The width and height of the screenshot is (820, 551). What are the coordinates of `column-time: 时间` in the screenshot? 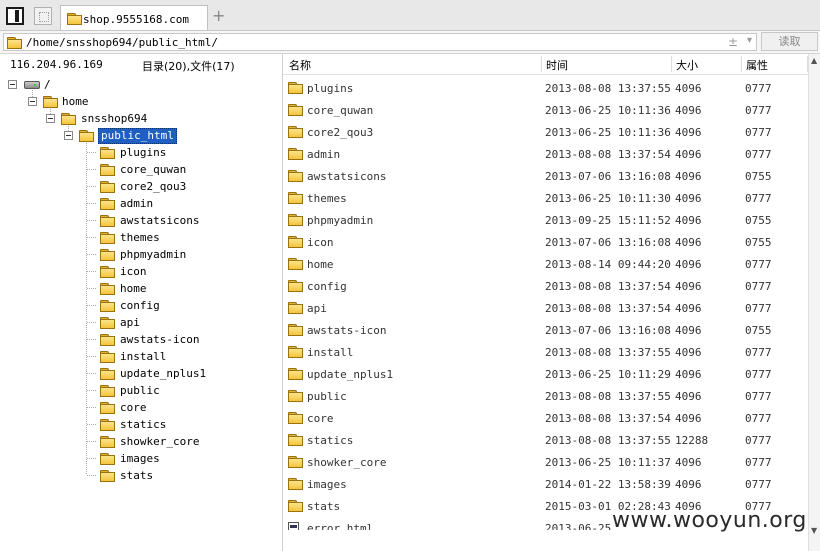 It's located at (557, 65).